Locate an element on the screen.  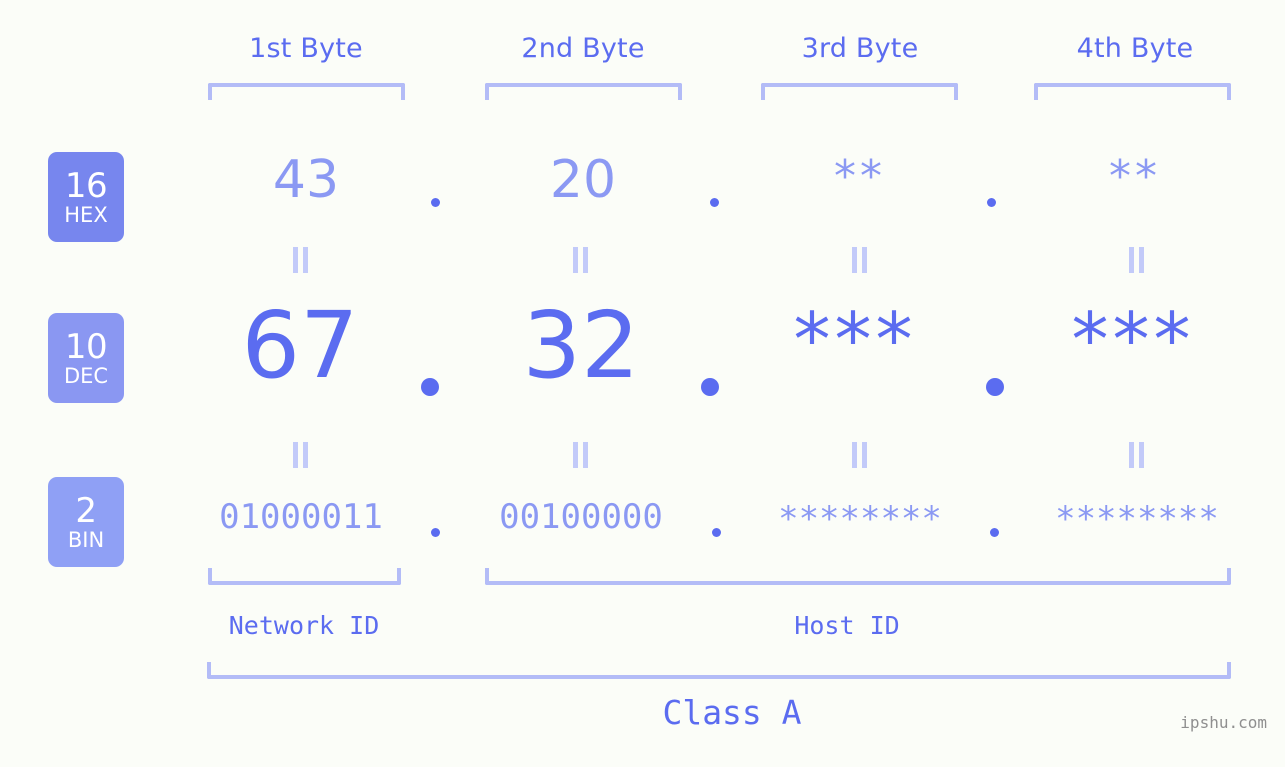
radix-badge-bin: 2 BIN is located at coordinates (86, 522).